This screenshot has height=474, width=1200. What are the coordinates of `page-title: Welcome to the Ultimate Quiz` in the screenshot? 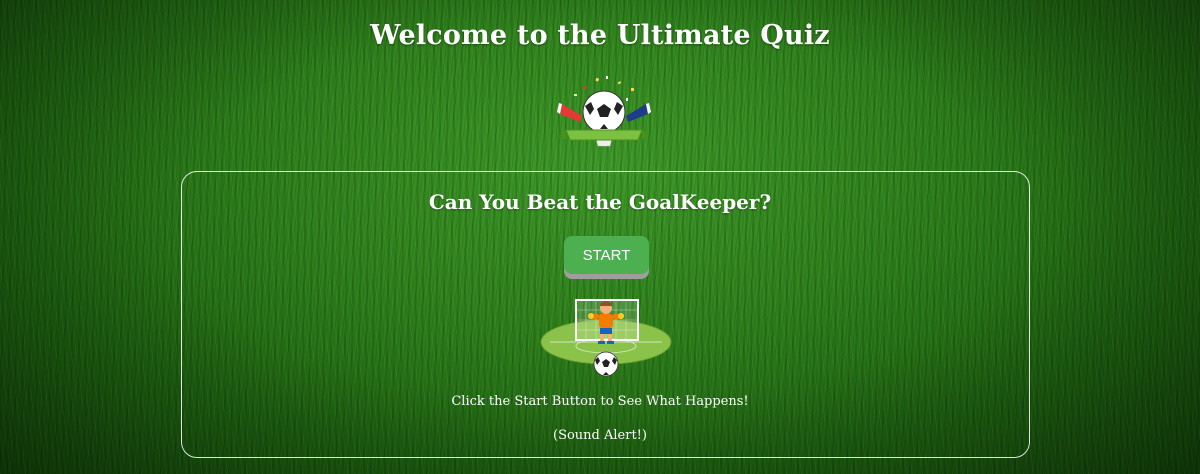 It's located at (600, 35).